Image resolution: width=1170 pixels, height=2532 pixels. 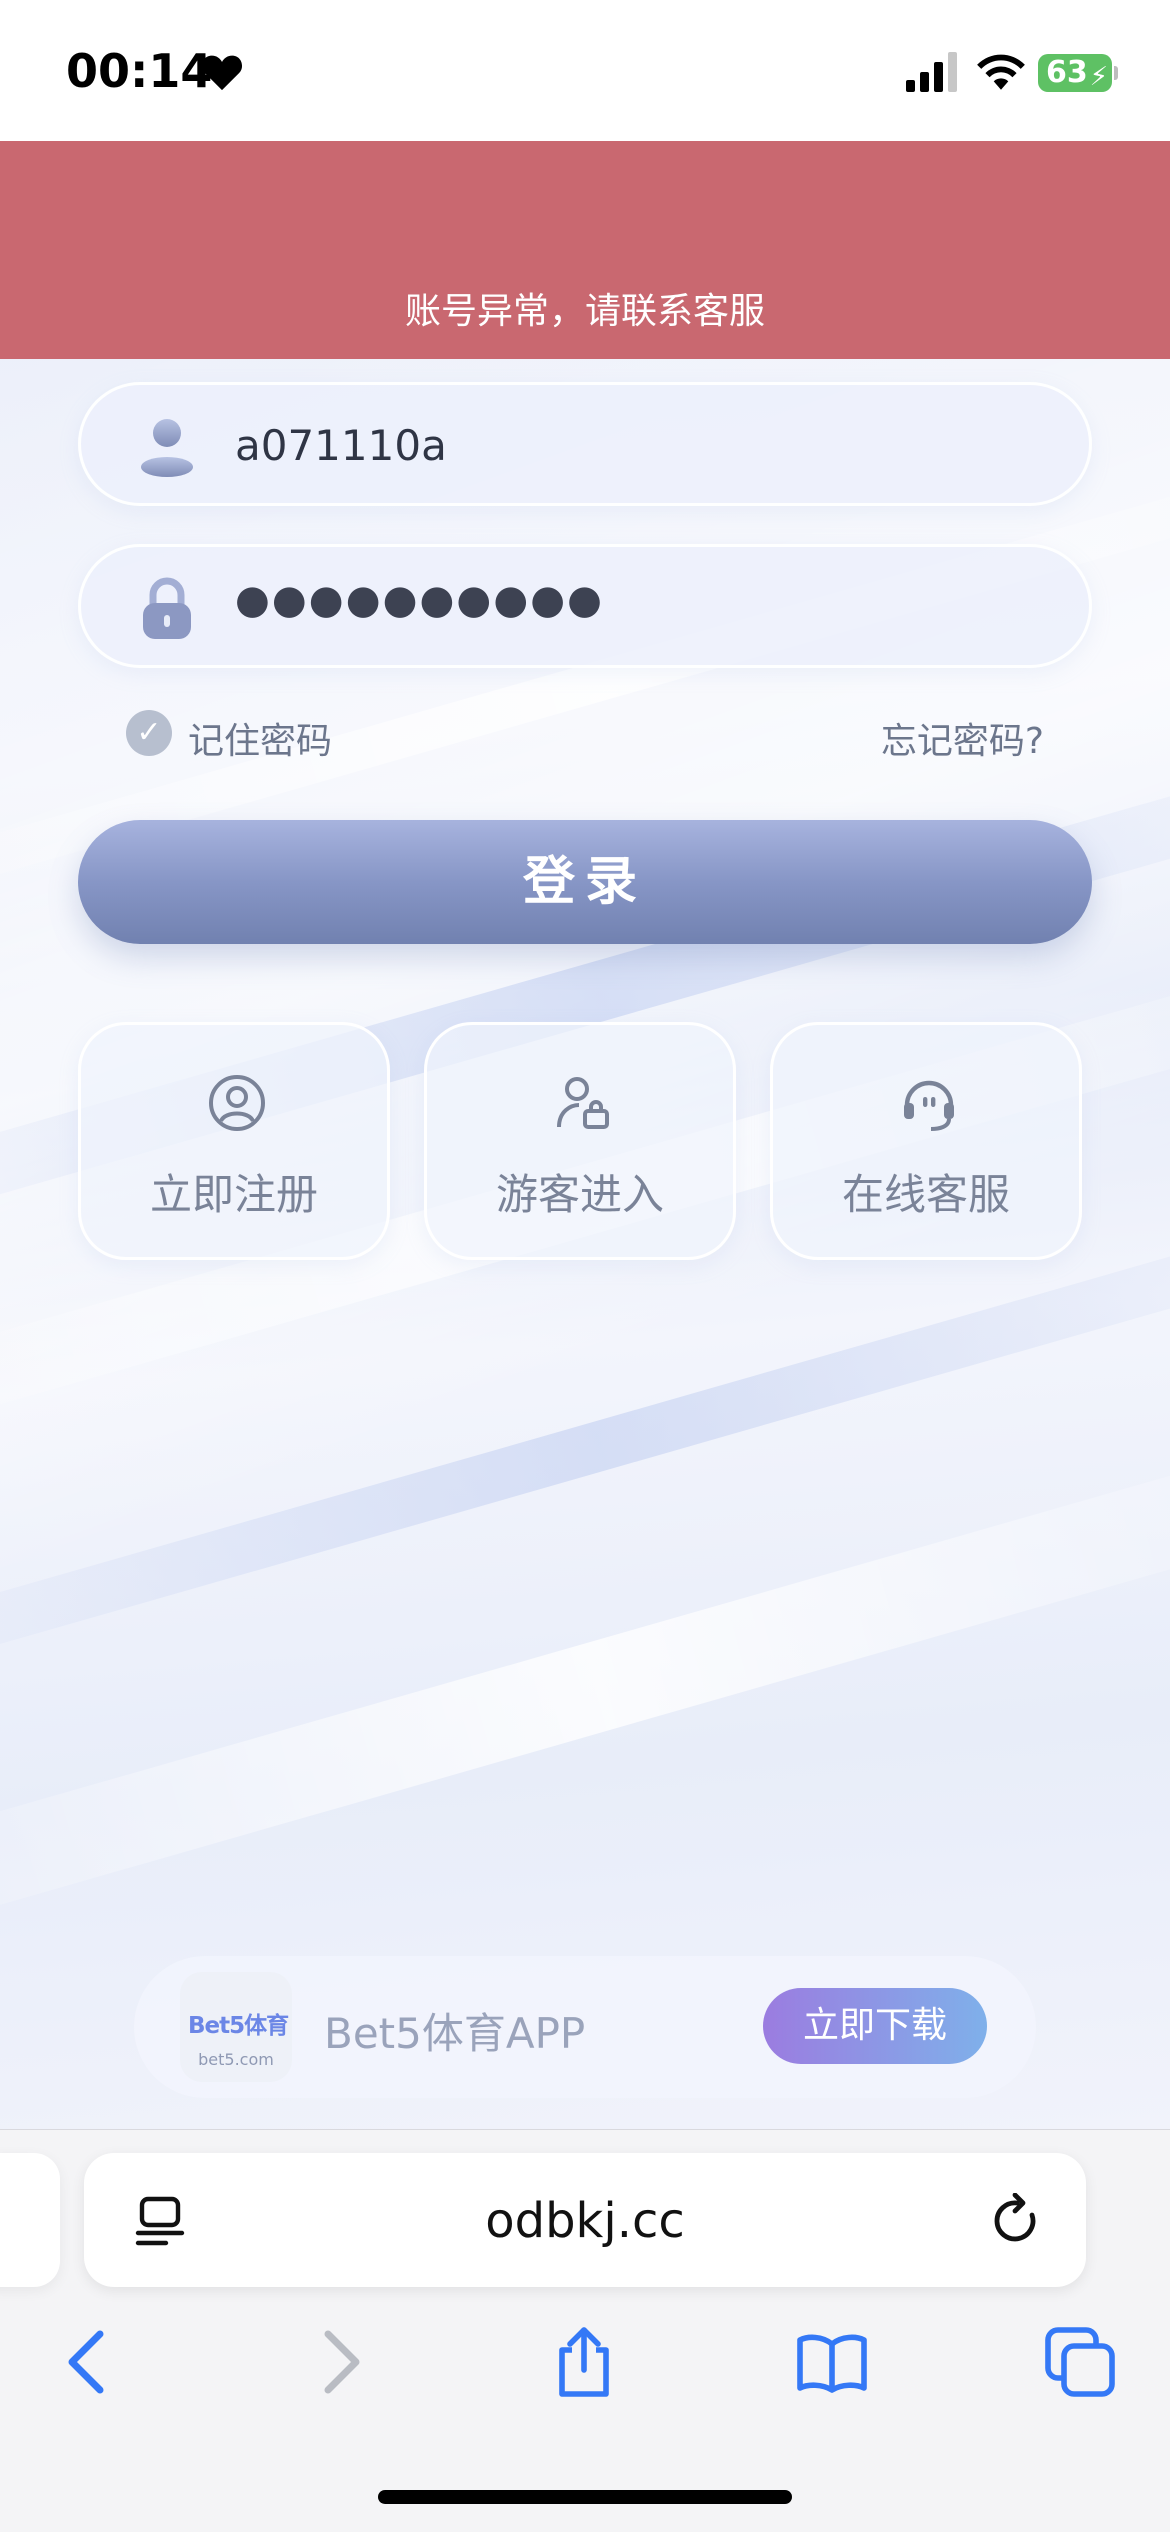 I want to click on alert-message: 账号异常，请联系客服, so click(x=584, y=311).